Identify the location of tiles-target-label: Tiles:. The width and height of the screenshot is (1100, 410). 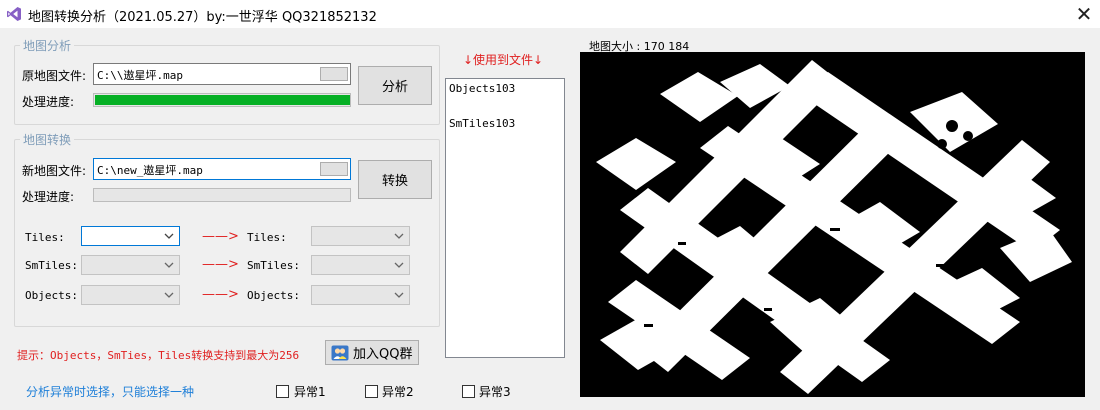
(267, 237).